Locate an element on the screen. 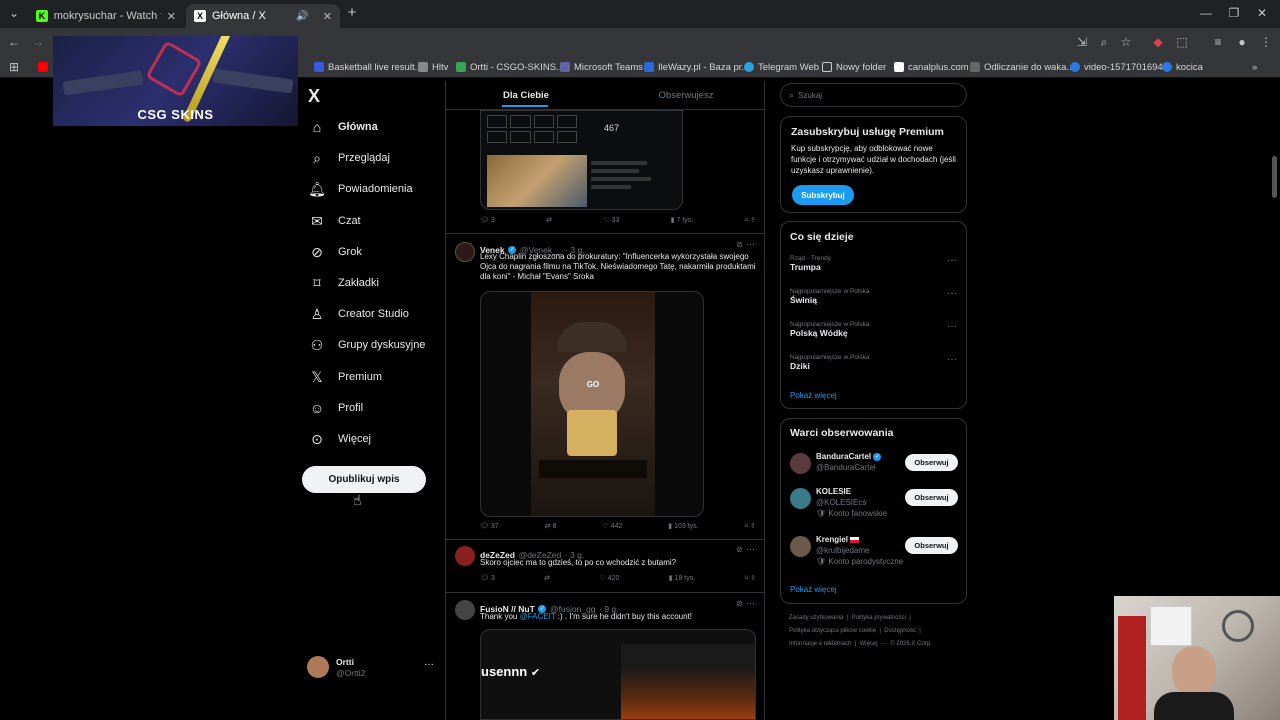 This screenshot has width=1280, height=720. like-button: ♡ 442 is located at coordinates (612, 528).